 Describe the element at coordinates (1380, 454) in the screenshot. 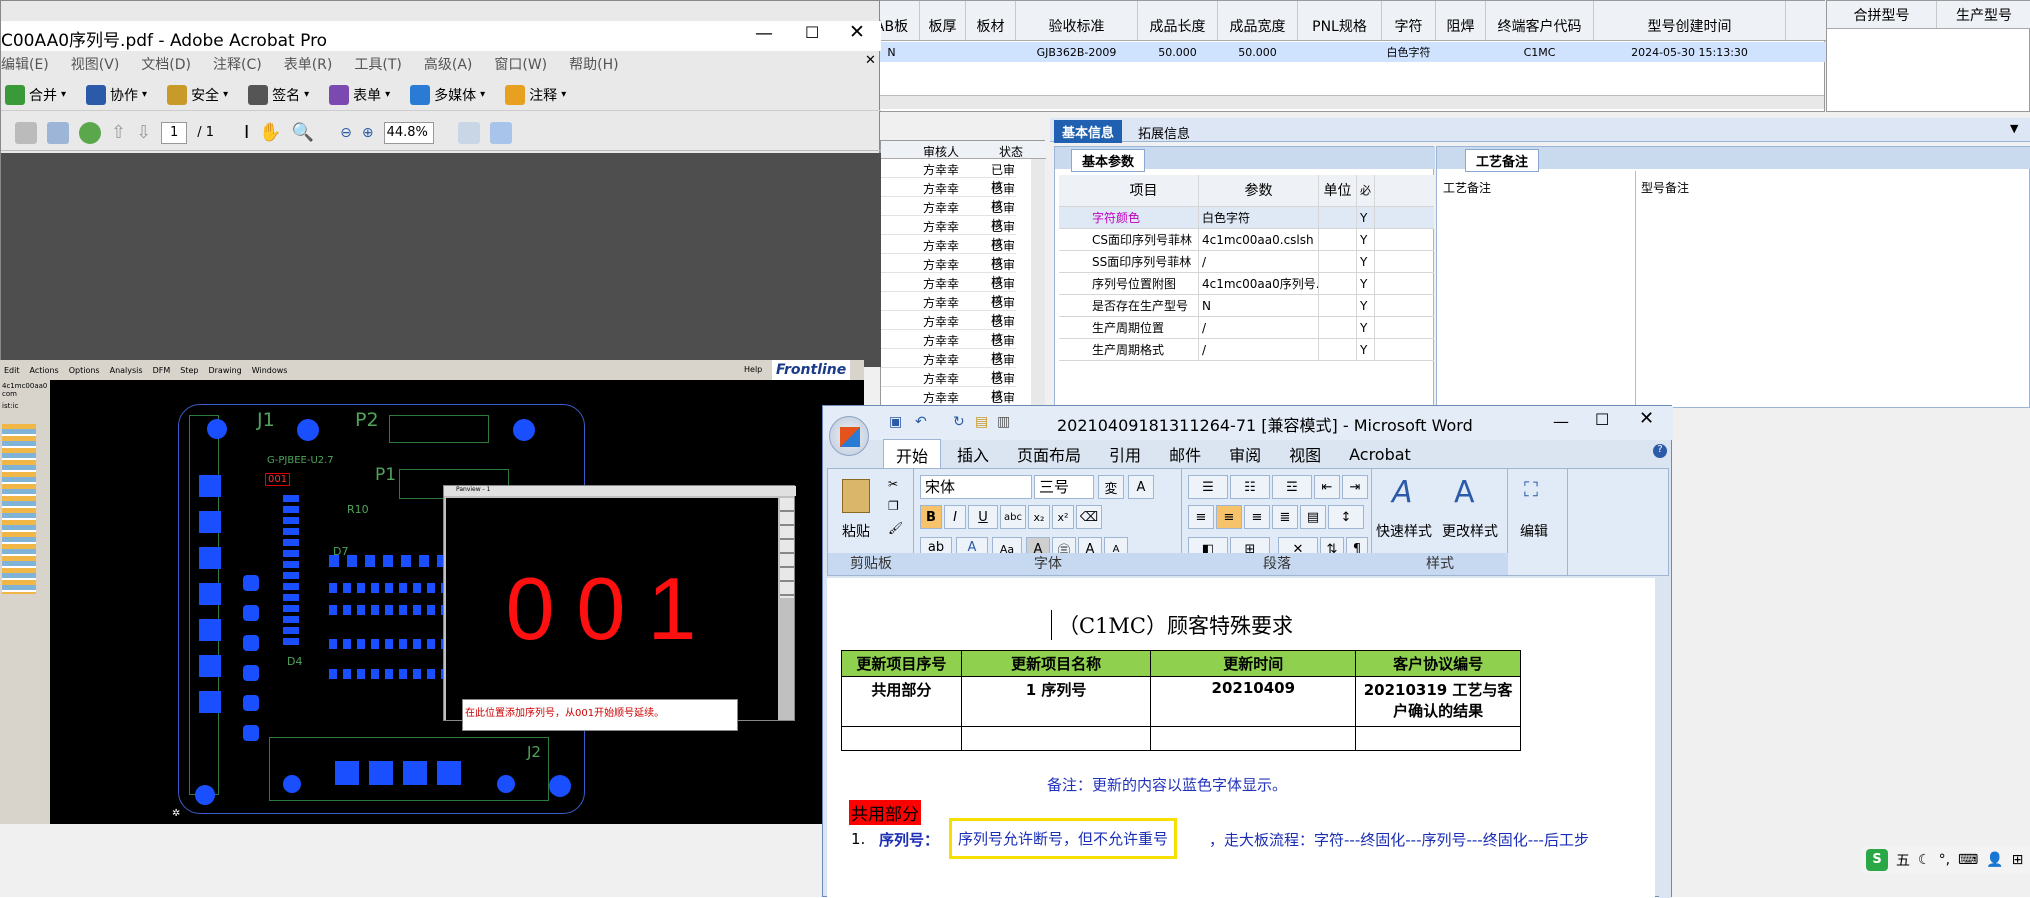

I see `ribbon-tab: Acrobat` at that location.